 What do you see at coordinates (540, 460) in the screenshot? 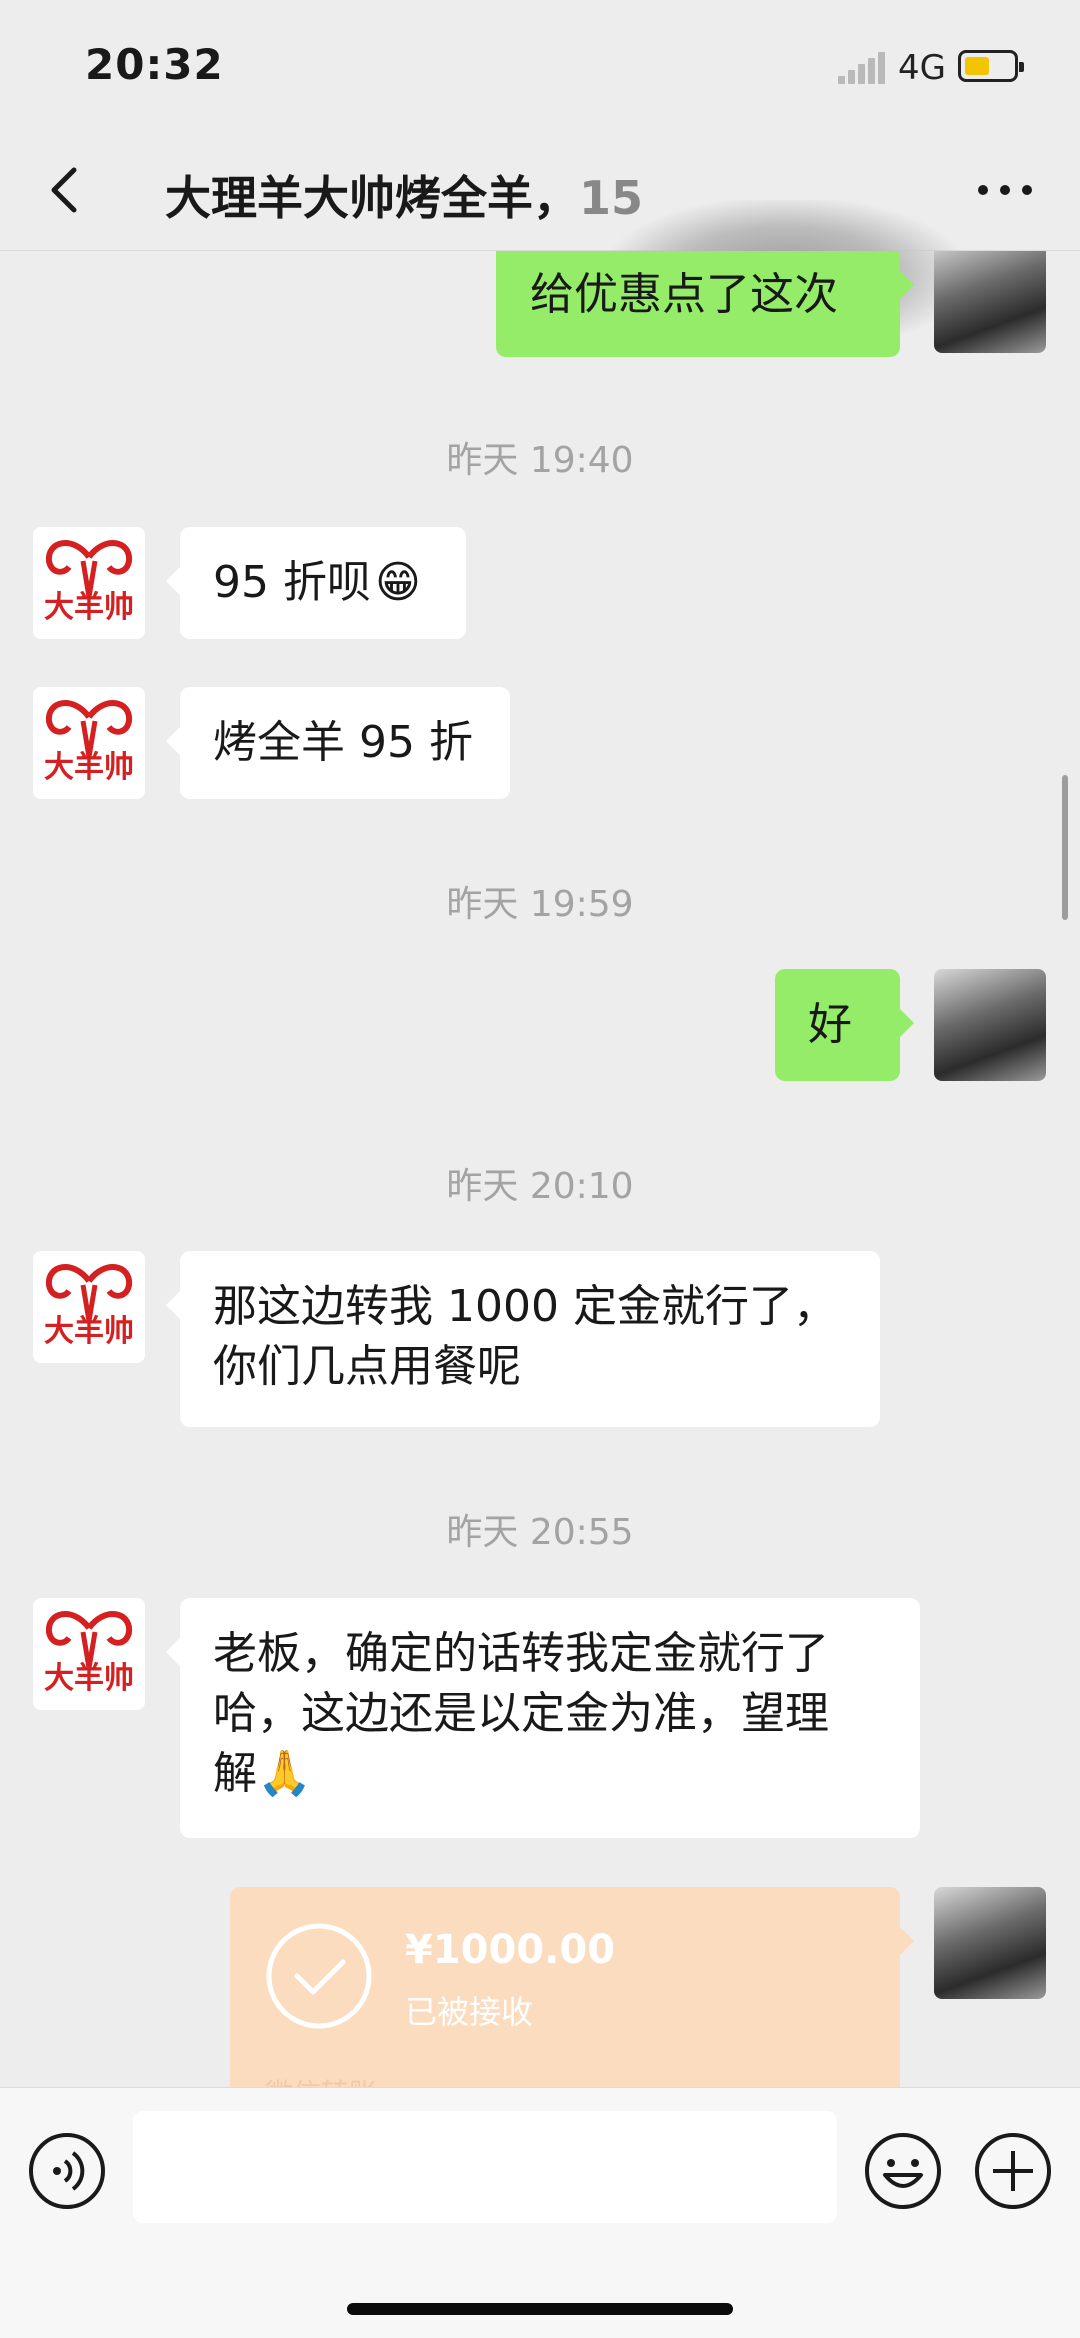
I see `message-timestamp: 昨天 19:40` at bounding box center [540, 460].